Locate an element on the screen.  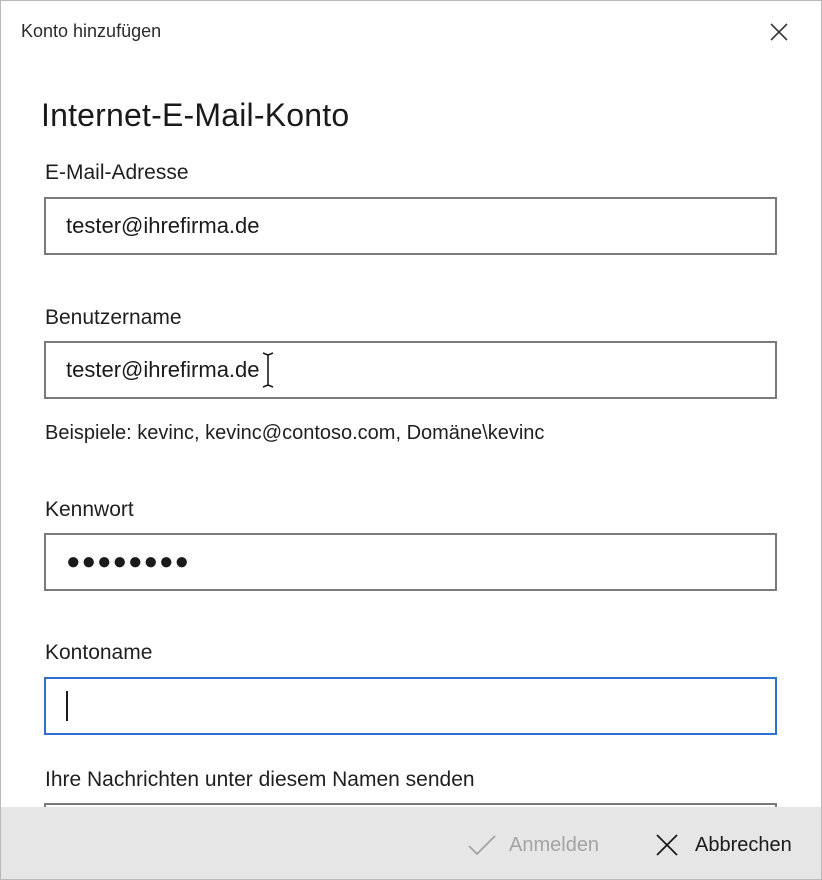
title-bar: Konto hinzufügen is located at coordinates (411, 32).